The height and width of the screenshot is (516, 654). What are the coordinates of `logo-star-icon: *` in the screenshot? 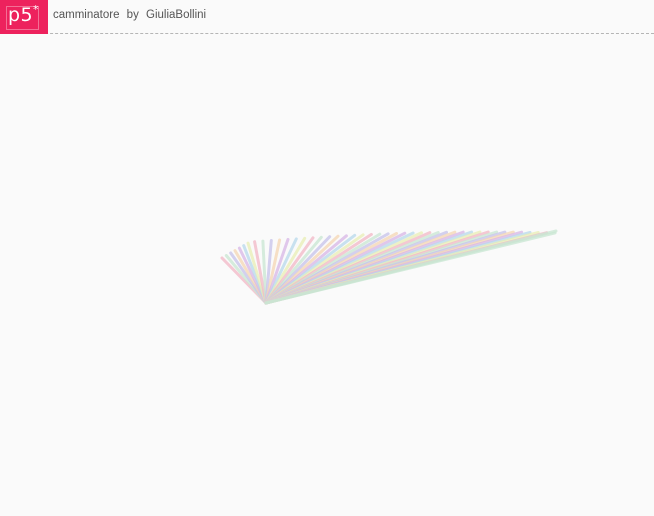 It's located at (36, 9).